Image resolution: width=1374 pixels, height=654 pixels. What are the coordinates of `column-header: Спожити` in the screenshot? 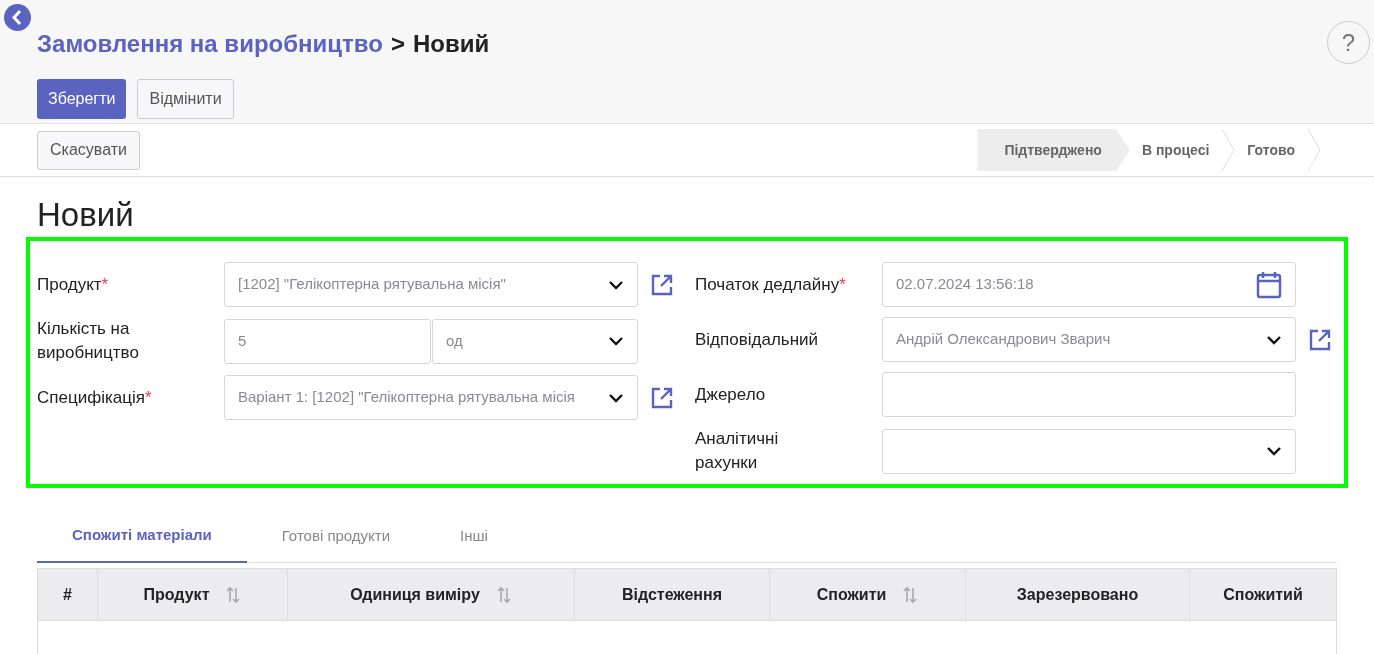 It's located at (868, 594).